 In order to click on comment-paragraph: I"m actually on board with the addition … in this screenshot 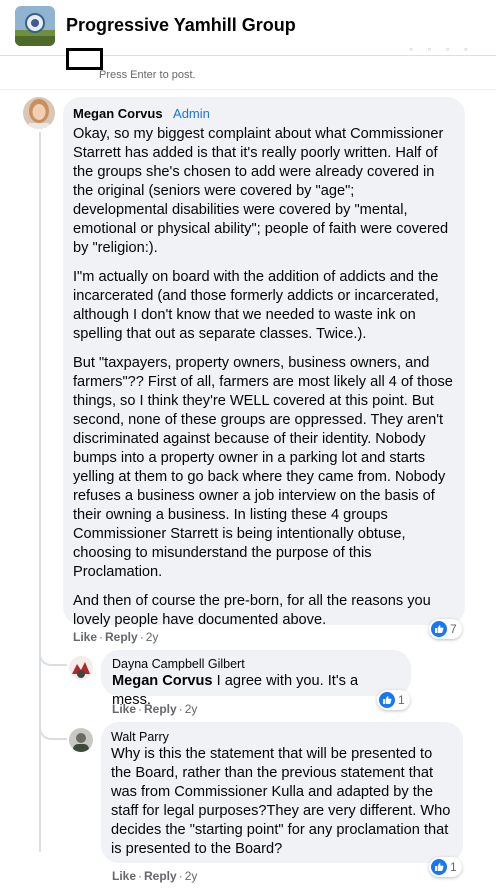, I will do `click(256, 305)`.